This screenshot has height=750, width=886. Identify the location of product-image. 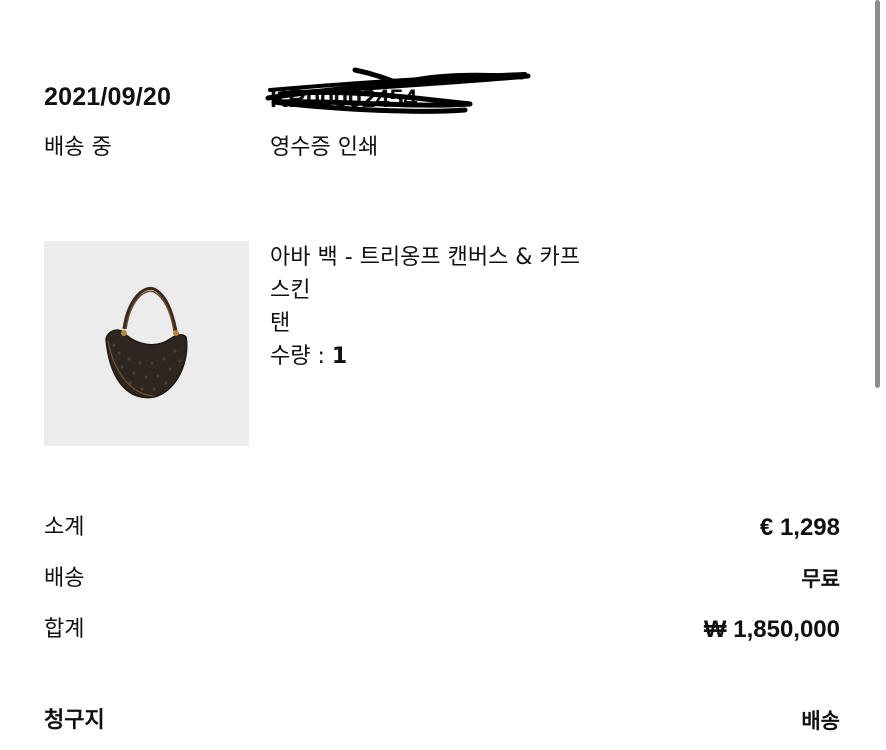
(146, 343).